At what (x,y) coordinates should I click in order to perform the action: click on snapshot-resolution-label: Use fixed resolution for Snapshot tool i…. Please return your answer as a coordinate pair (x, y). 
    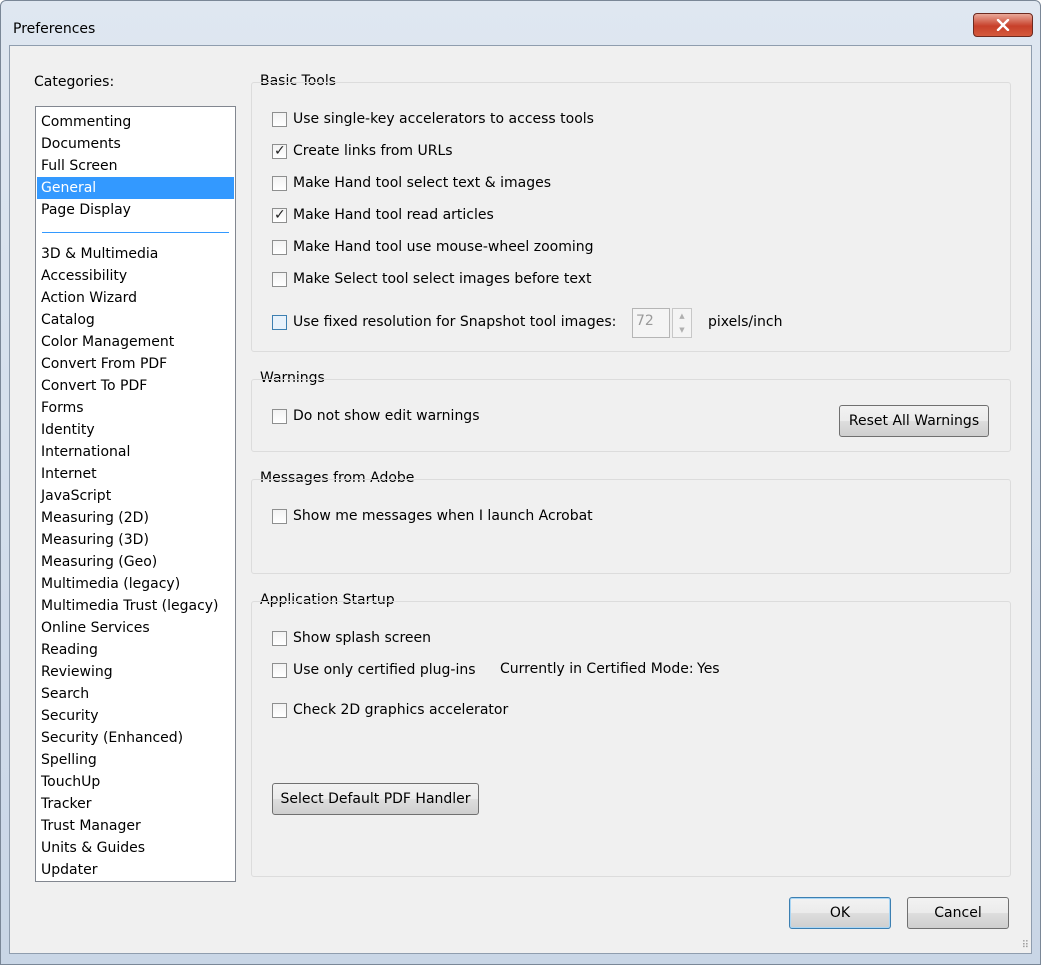
    Looking at the image, I should click on (455, 322).